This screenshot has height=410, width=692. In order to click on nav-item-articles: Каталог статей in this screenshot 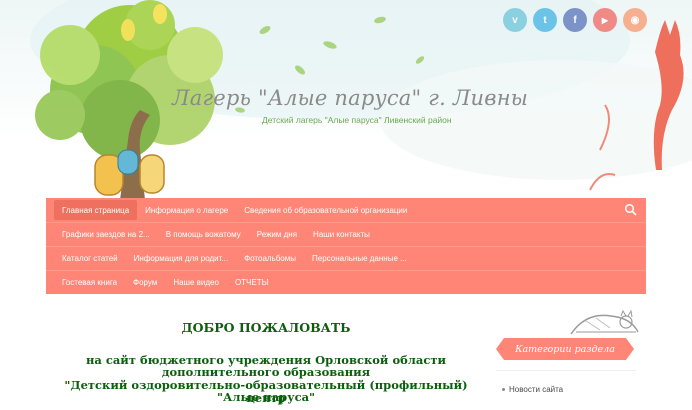, I will do `click(90, 258)`.